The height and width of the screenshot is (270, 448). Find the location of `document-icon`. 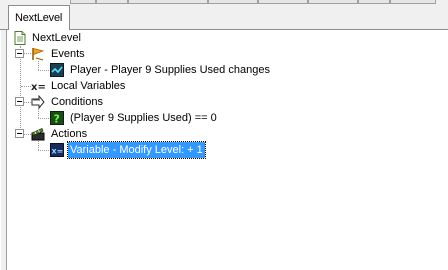

document-icon is located at coordinates (20, 38).